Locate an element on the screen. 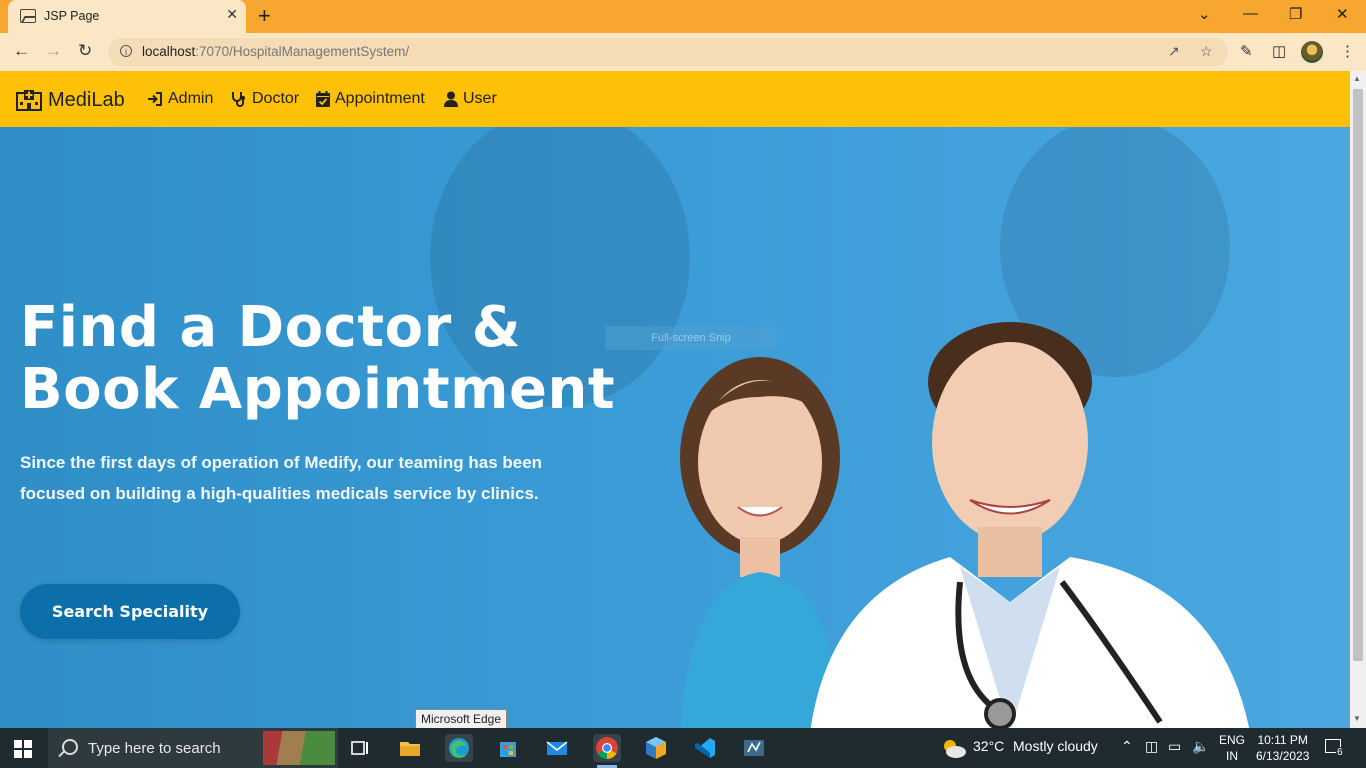 The image size is (1366, 768). restore-button: ❐ is located at coordinates (1295, 14).